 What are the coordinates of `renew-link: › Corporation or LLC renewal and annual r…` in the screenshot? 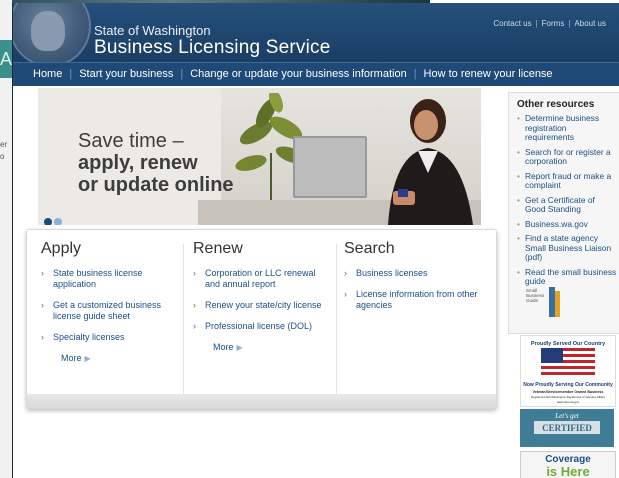 It's located at (263, 279).